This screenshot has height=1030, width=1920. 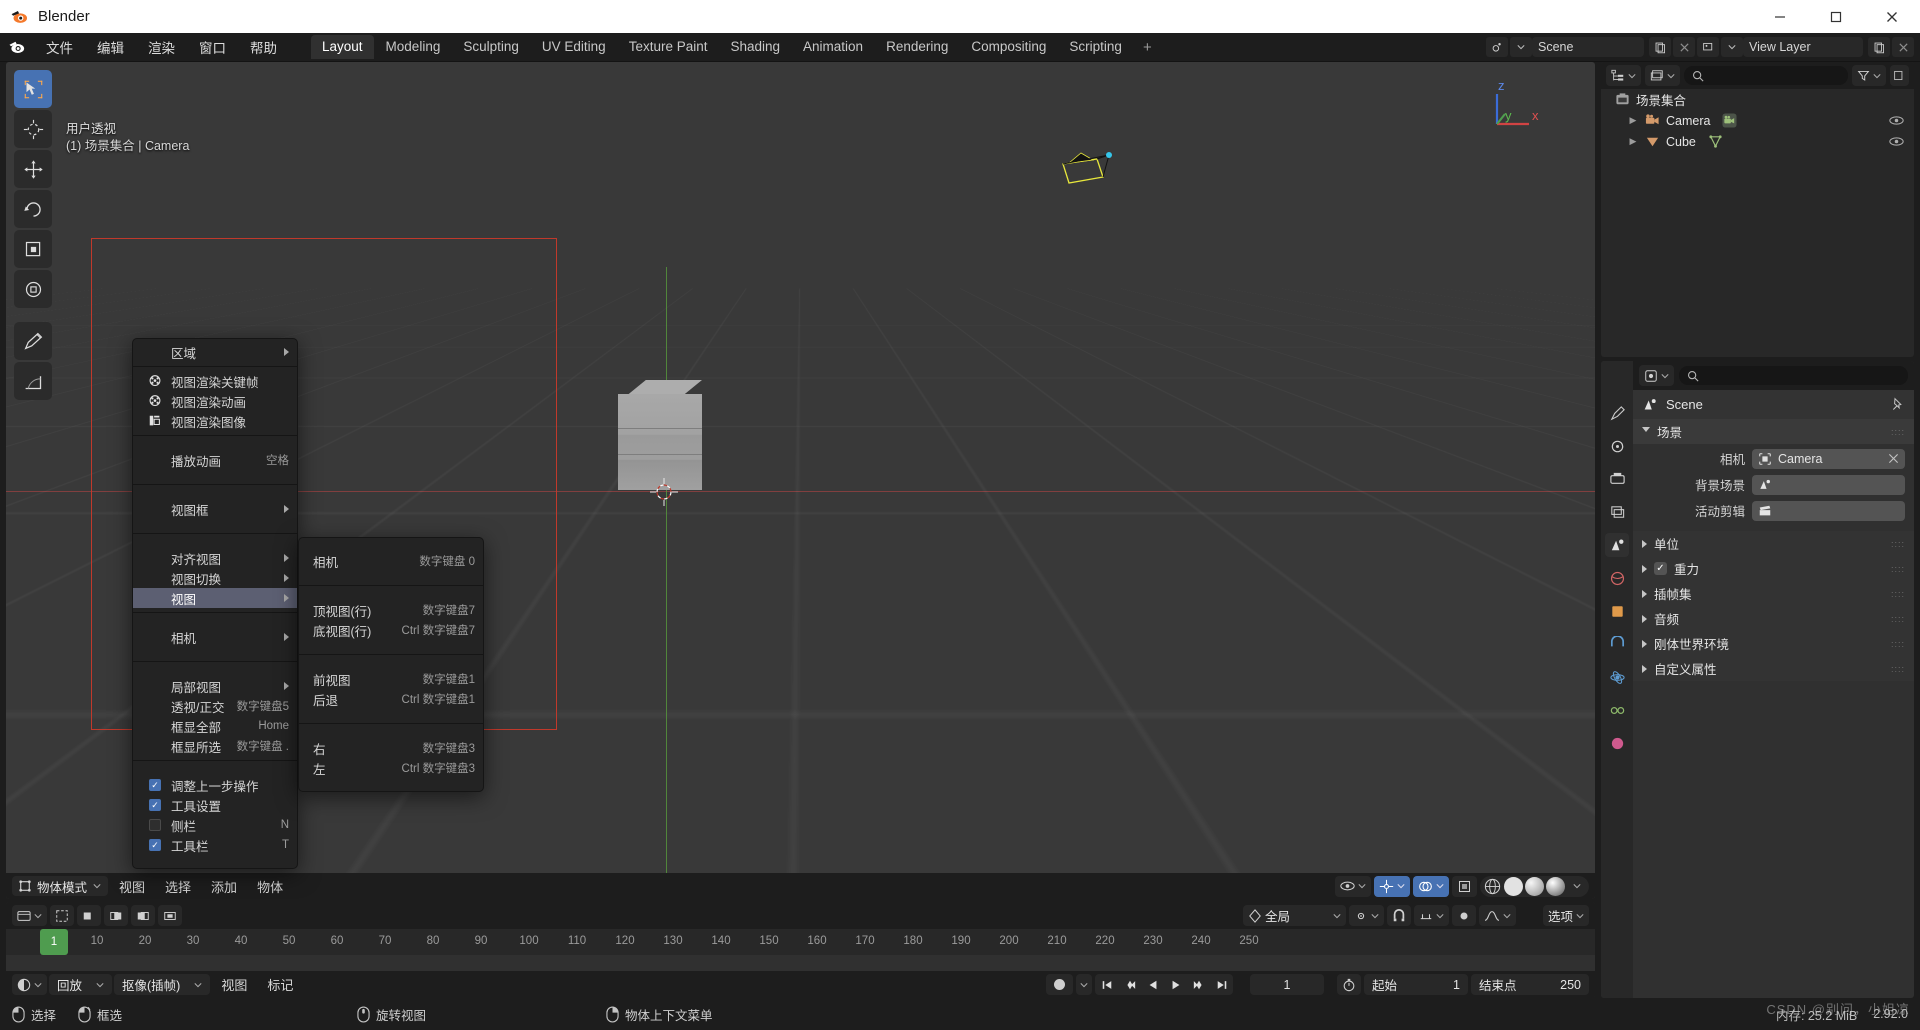 I want to click on submenu-item-back-view: 后退 Ctrl 数字键盘1, so click(x=391, y=699).